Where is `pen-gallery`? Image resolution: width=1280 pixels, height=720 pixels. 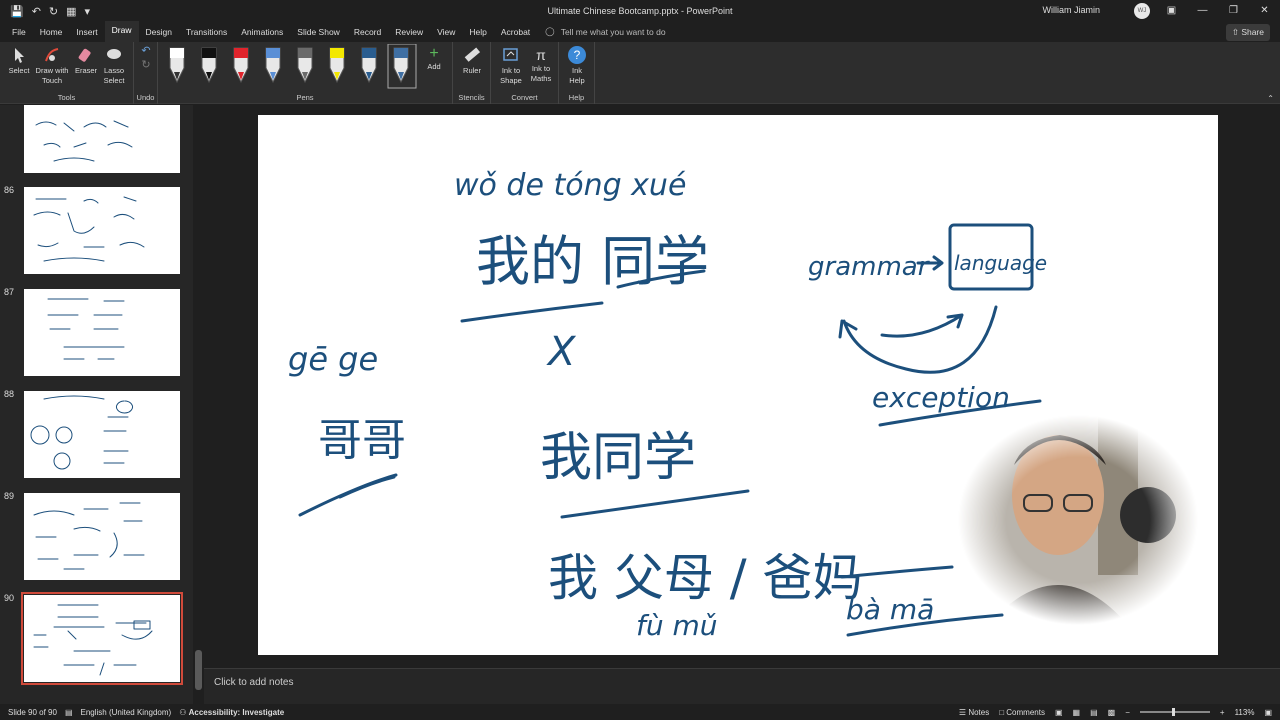
pen-gallery is located at coordinates (293, 66).